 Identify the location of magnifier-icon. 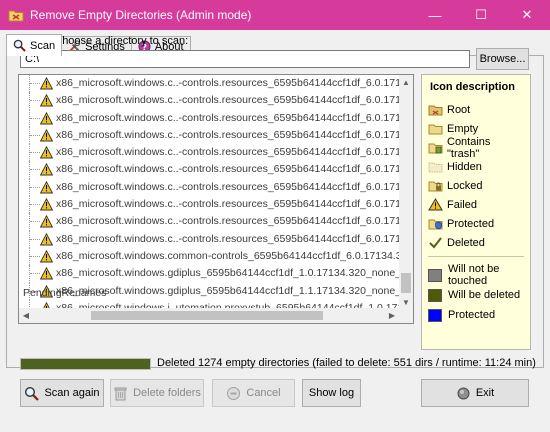
(32, 393).